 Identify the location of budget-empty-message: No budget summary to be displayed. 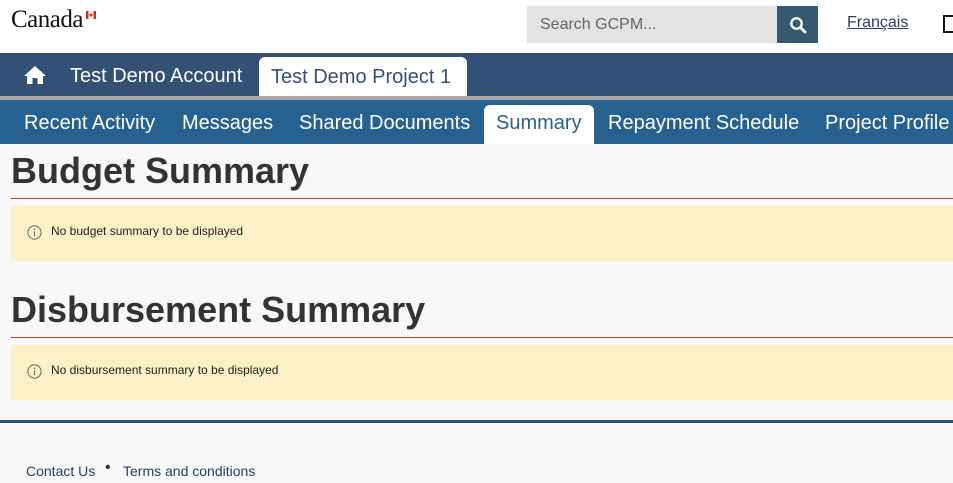
(147, 231).